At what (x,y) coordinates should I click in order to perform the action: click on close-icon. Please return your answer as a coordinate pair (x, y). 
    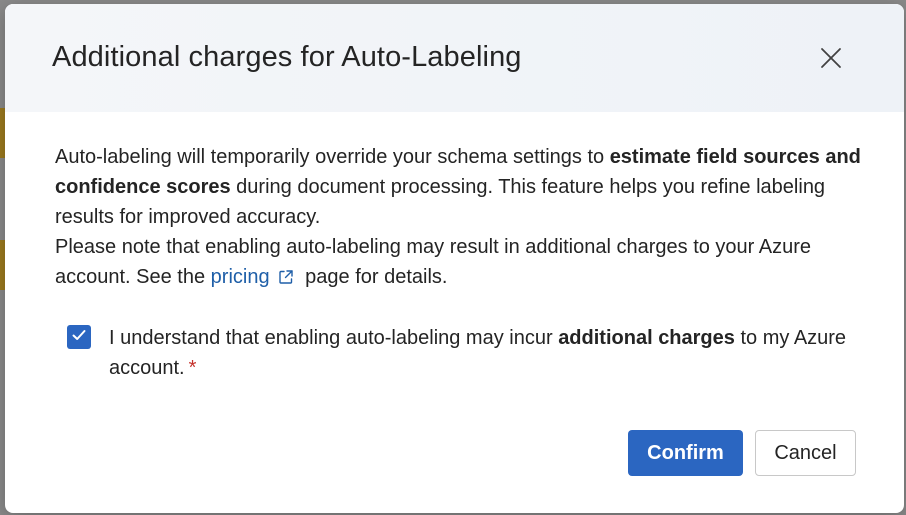
    Looking at the image, I should click on (831, 60).